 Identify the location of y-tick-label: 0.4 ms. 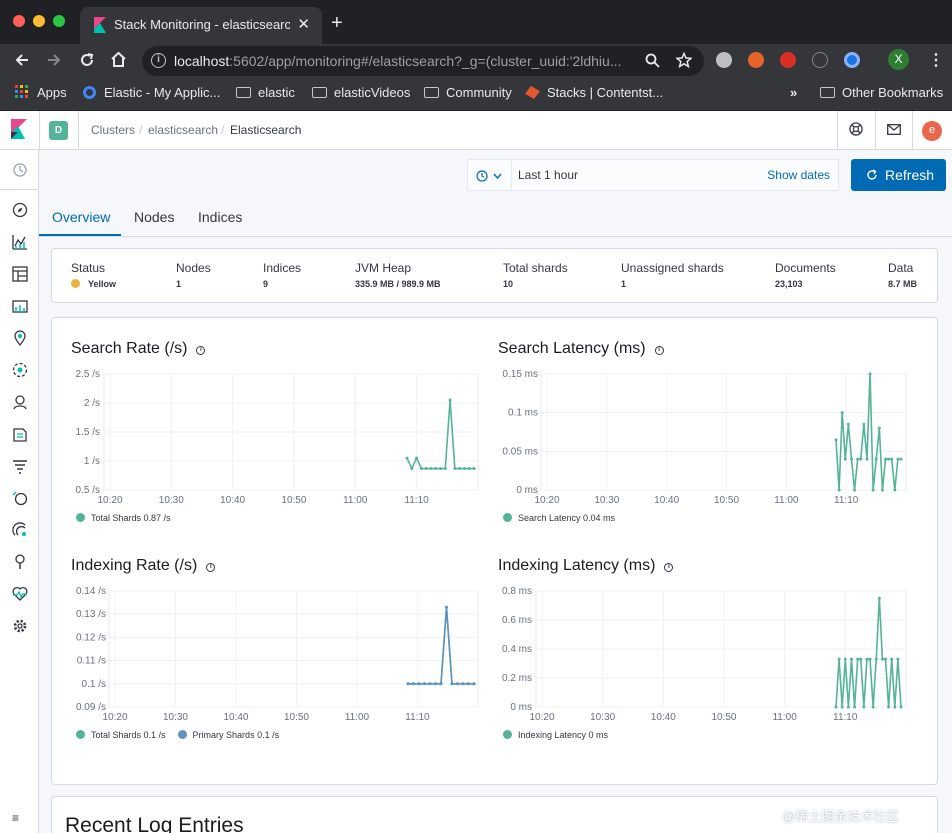
(517, 649).